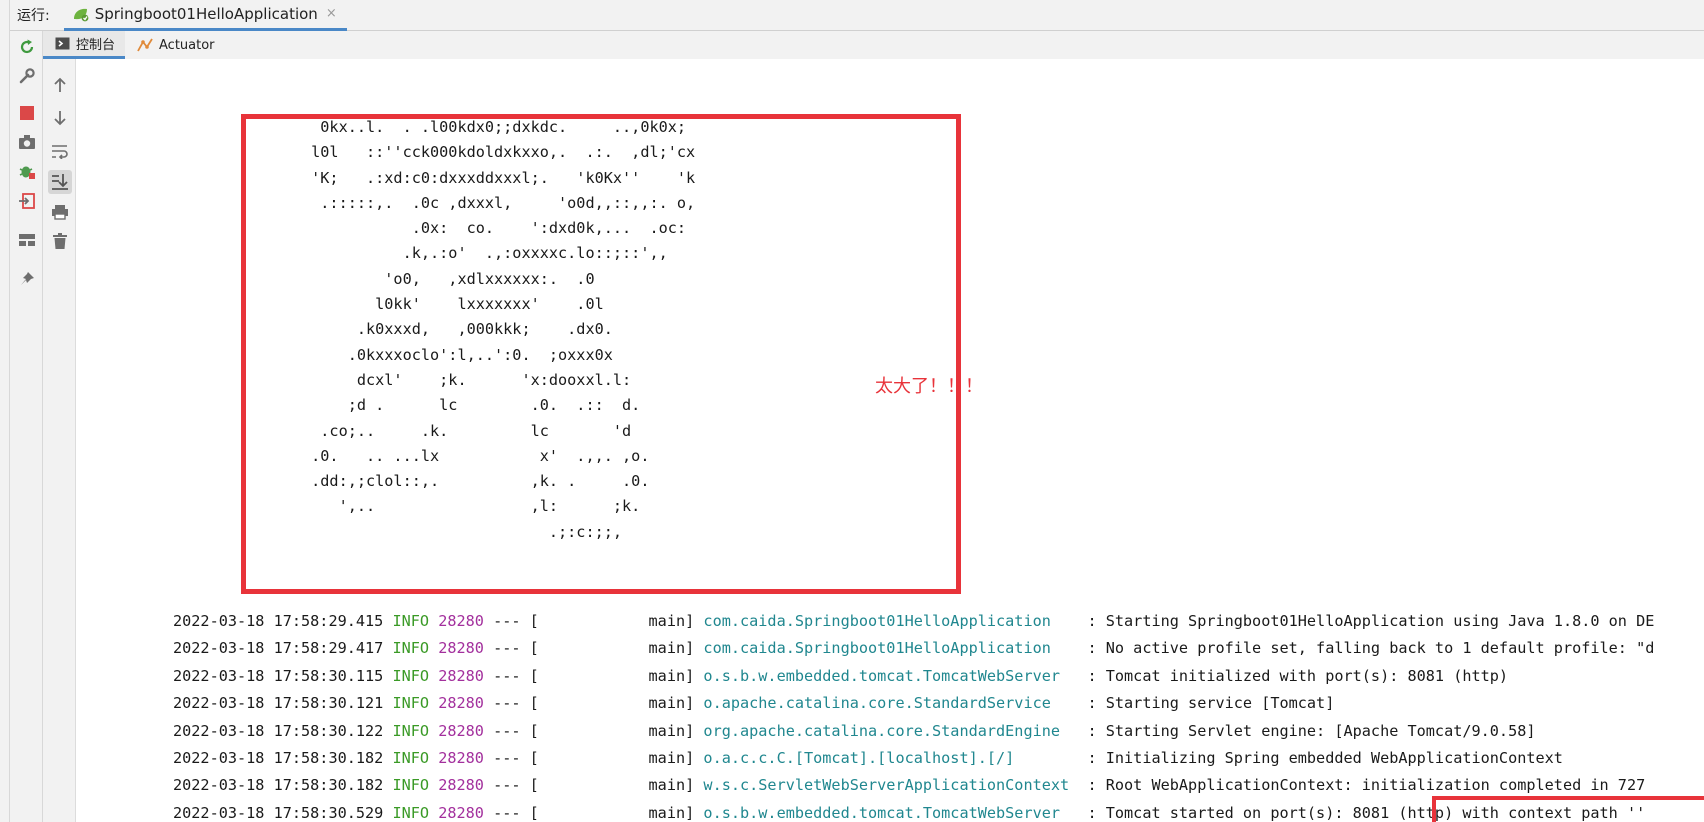 This screenshot has height=822, width=1704. I want to click on layout-icon, so click(27, 240).